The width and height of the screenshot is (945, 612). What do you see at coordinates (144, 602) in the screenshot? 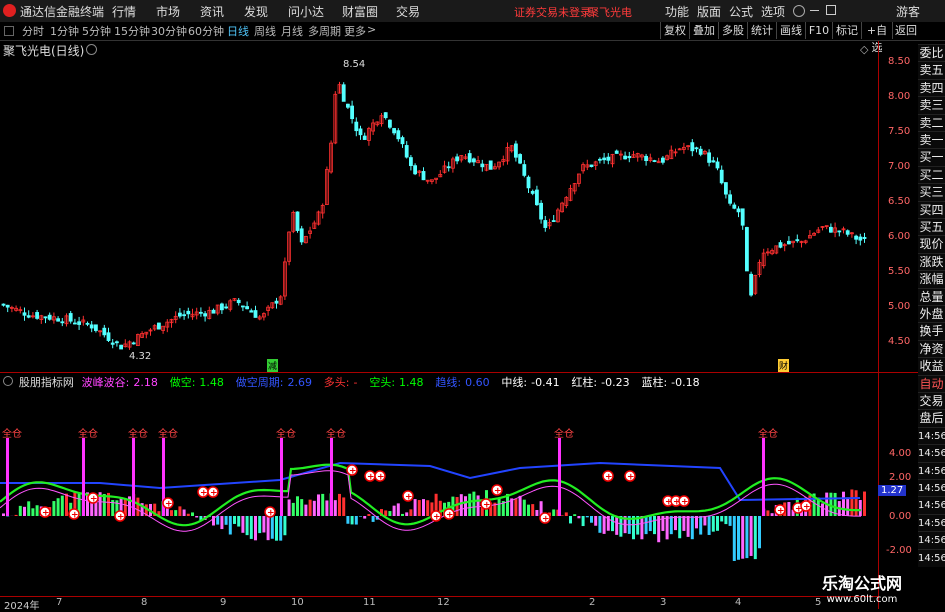
I see `time-label-aug: 8` at bounding box center [144, 602].